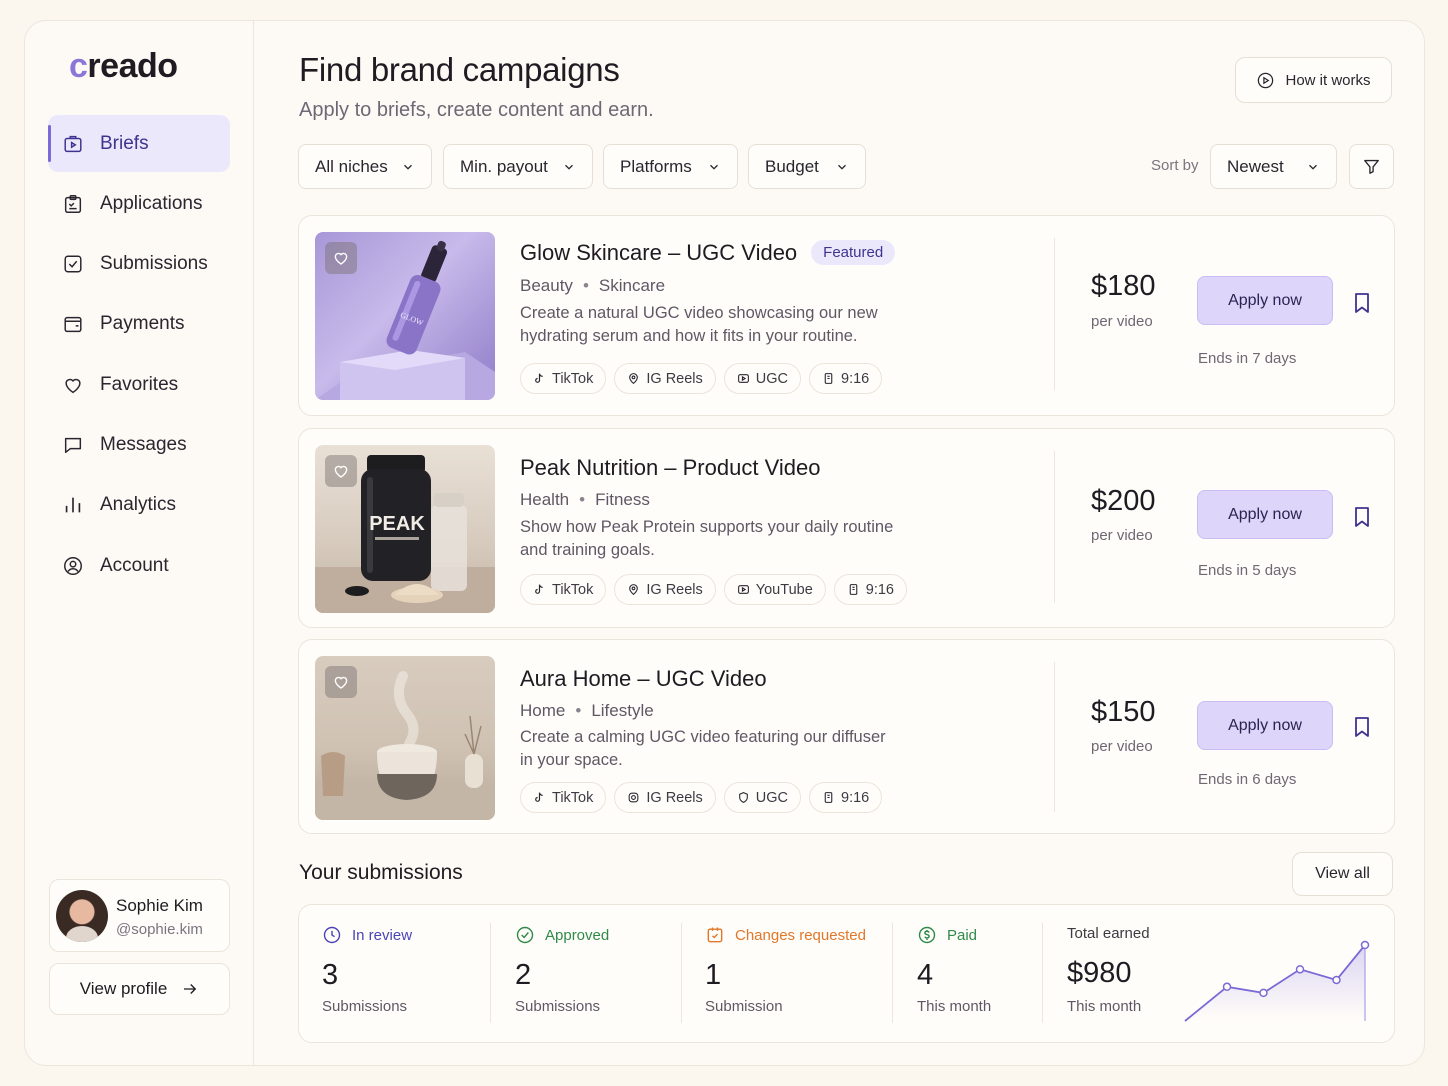  I want to click on sidebar-item-messages: Messages, so click(139, 444).